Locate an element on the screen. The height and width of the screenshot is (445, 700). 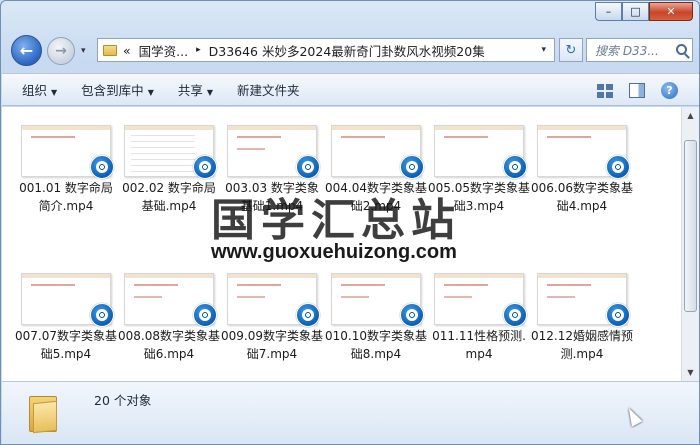
caption-buttons: – □ ✕ is located at coordinates (644, 12).